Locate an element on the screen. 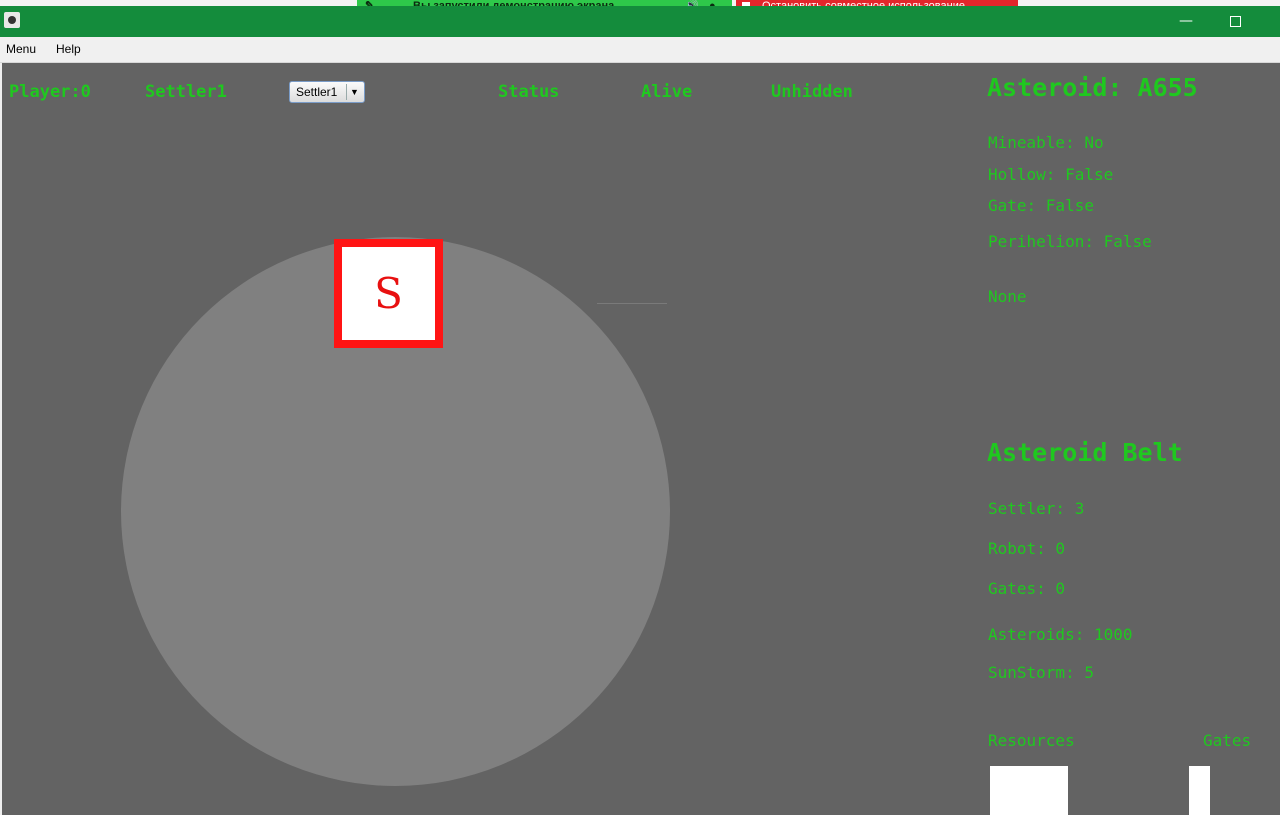 The height and width of the screenshot is (815, 1280). settler-count: Settler: 3 is located at coordinates (1036, 508).